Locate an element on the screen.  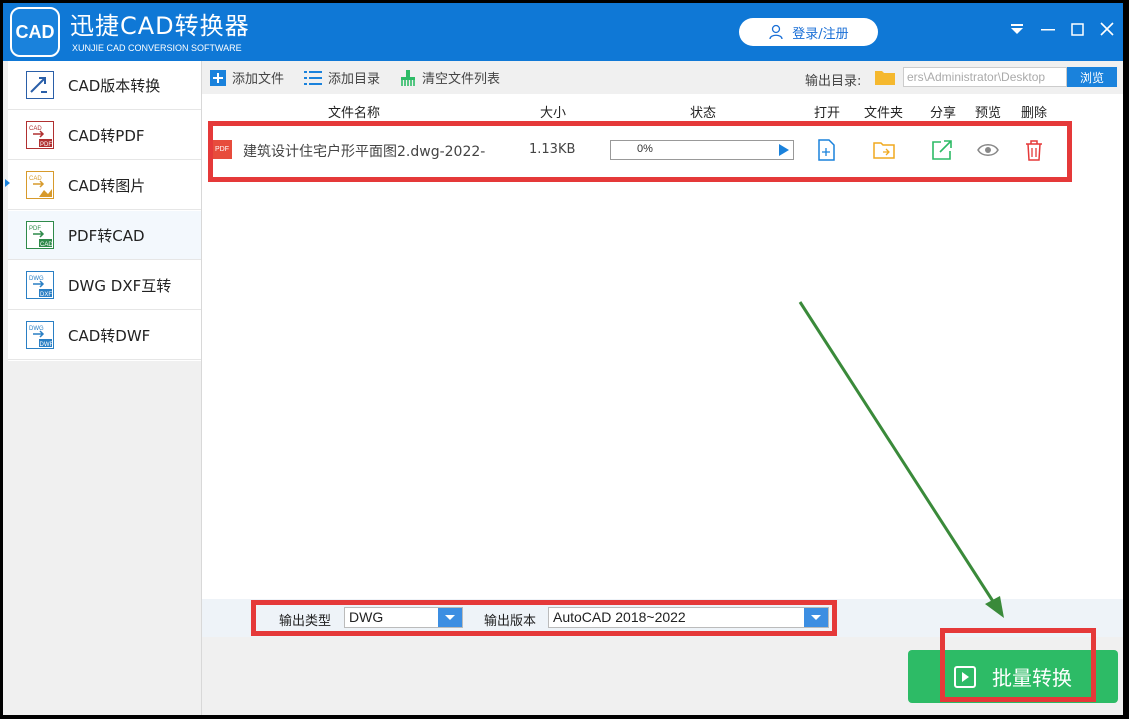
play-icon is located at coordinates (965, 676).